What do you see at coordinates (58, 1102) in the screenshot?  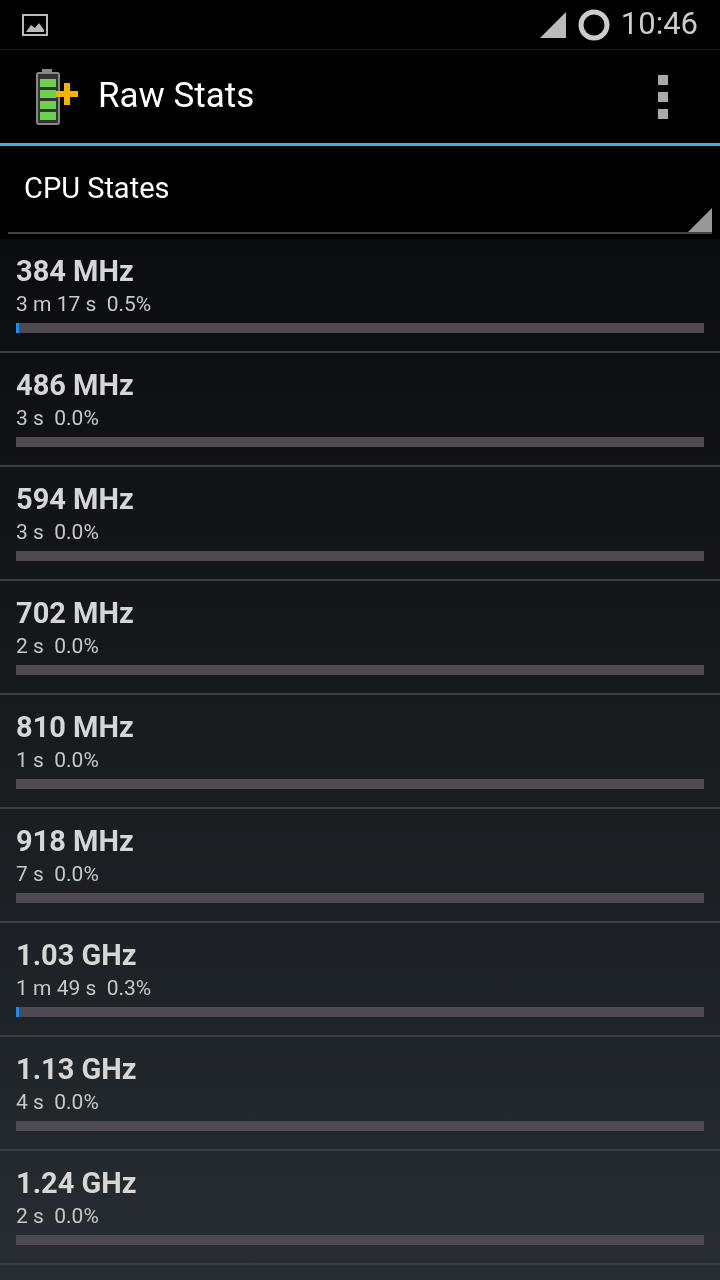 I see `time-percentage-reading: 4 s 0.0%` at bounding box center [58, 1102].